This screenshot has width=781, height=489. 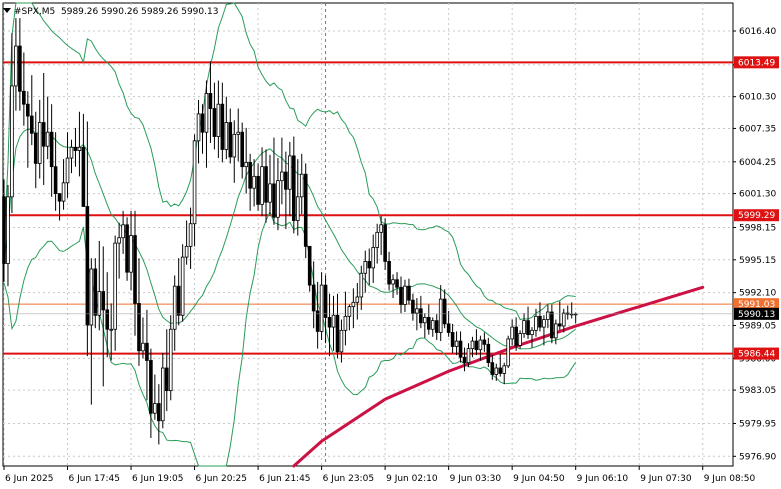 I want to click on symbol-label: #SPX,M5, so click(x=34, y=12).